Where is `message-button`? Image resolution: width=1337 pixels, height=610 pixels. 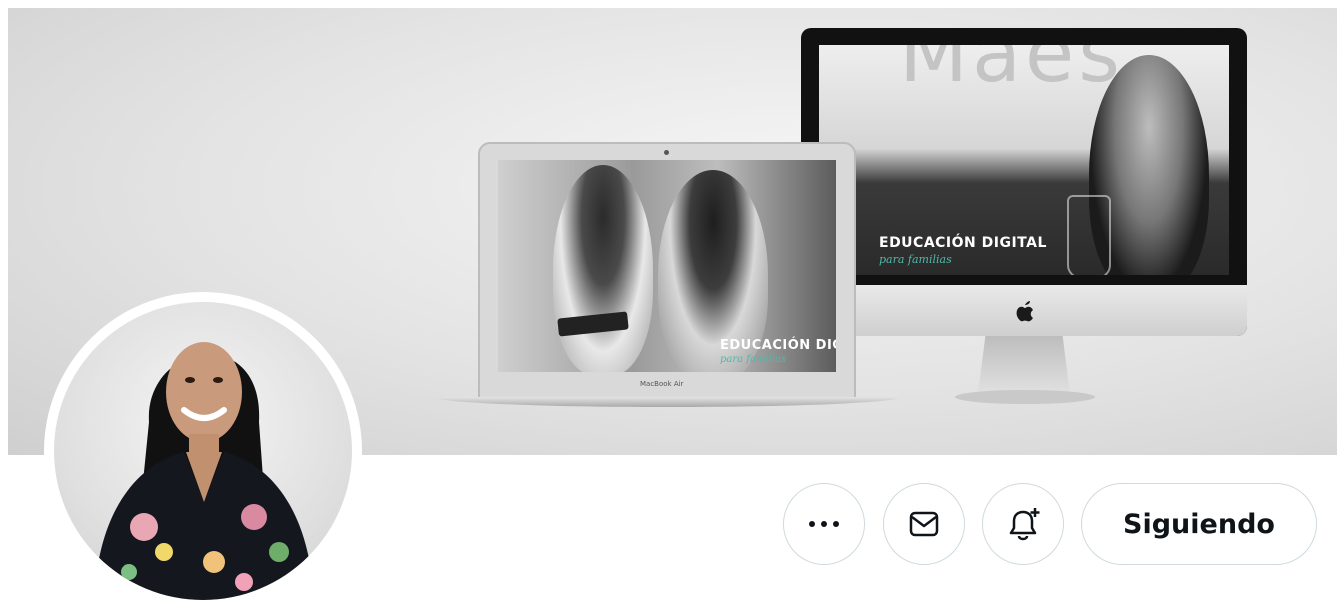 message-button is located at coordinates (924, 524).